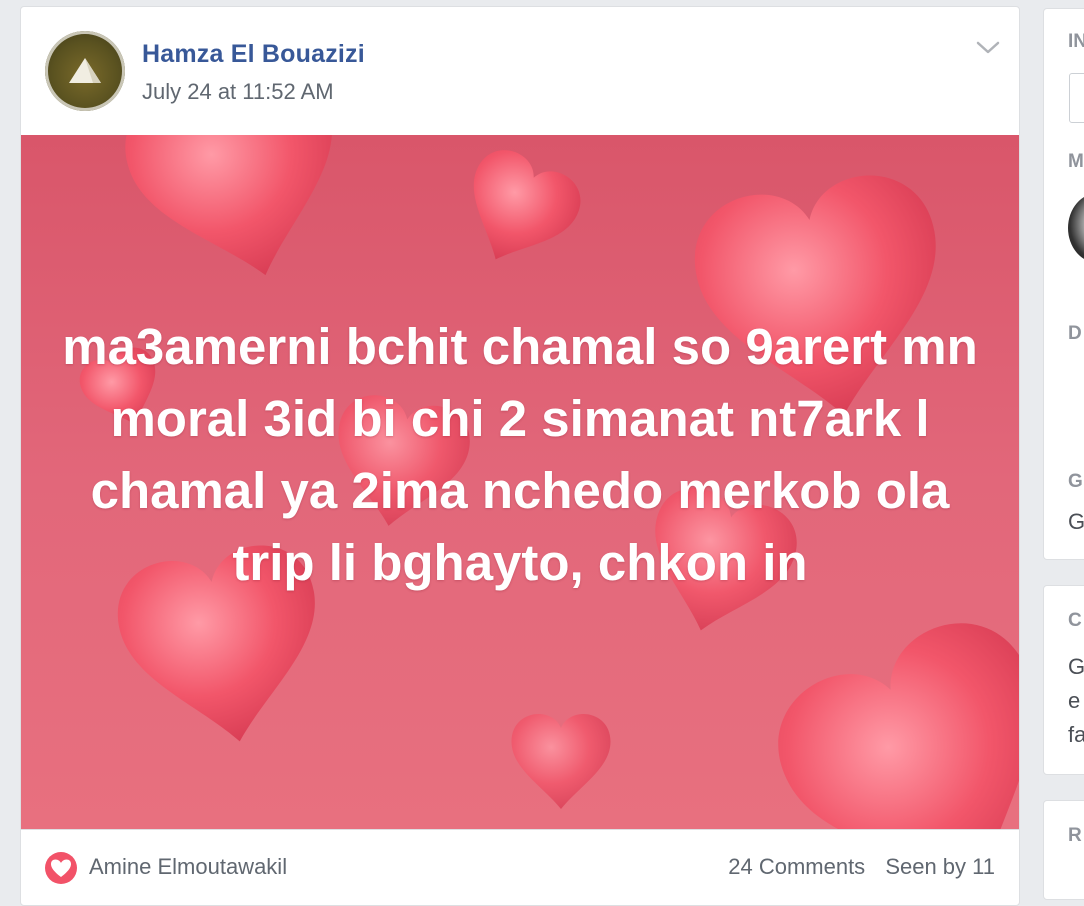 The height and width of the screenshot is (906, 1084). What do you see at coordinates (1075, 481) in the screenshot?
I see `sidebar-section-label: G` at bounding box center [1075, 481].